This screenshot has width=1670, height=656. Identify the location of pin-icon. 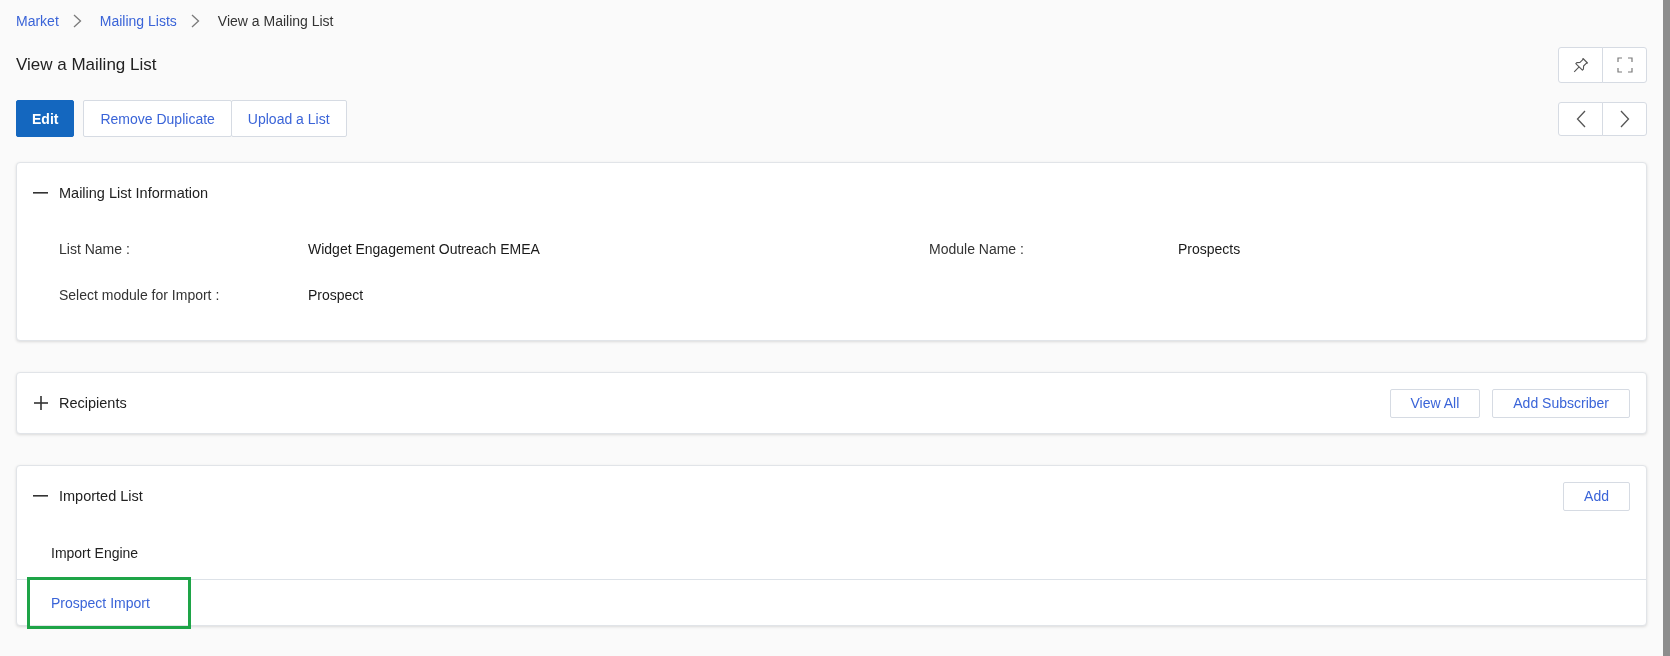
(1580, 64).